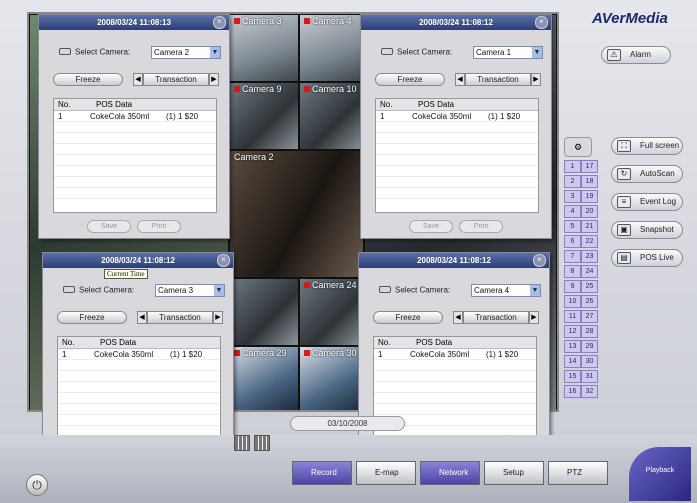  Describe the element at coordinates (572, 226) in the screenshot. I see `camera-number-button: 5` at that location.